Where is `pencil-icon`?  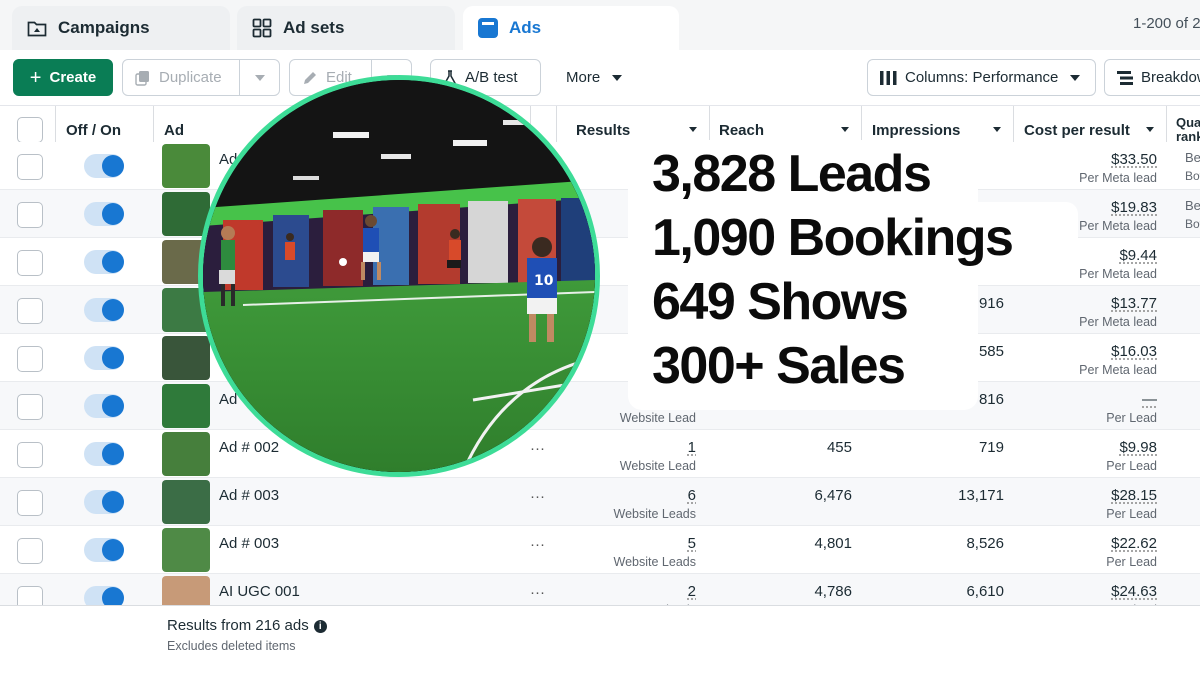
pencil-icon is located at coordinates (310, 78).